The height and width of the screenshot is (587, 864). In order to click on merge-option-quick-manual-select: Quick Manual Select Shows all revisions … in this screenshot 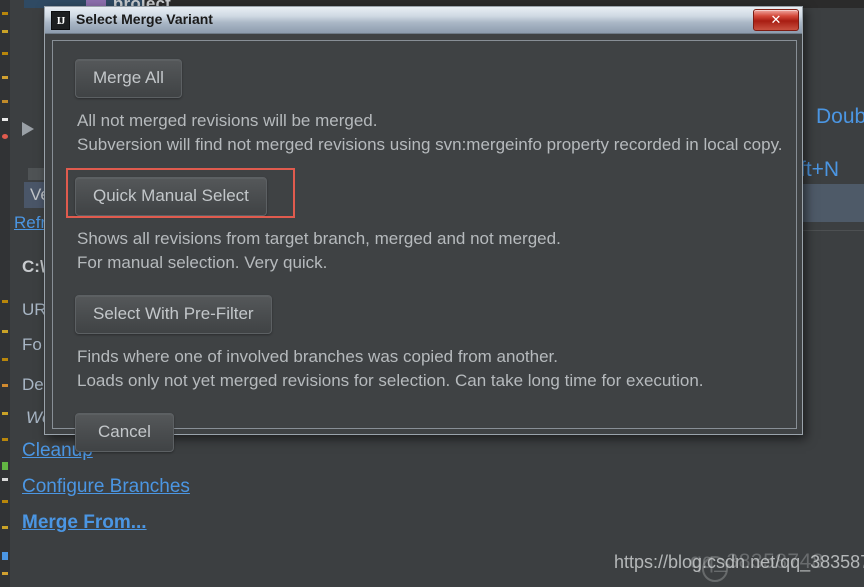, I will do `click(420, 221)`.